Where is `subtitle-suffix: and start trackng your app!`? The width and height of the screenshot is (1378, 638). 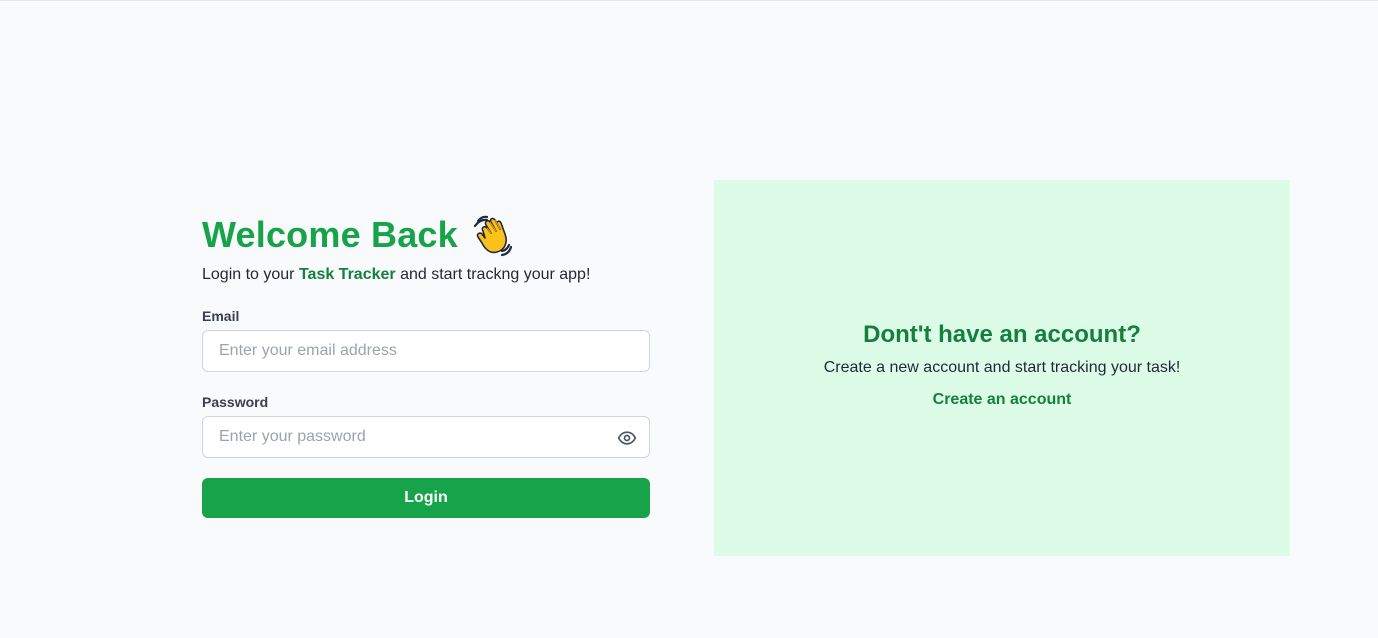
subtitle-suffix: and start trackng your app! is located at coordinates (493, 274).